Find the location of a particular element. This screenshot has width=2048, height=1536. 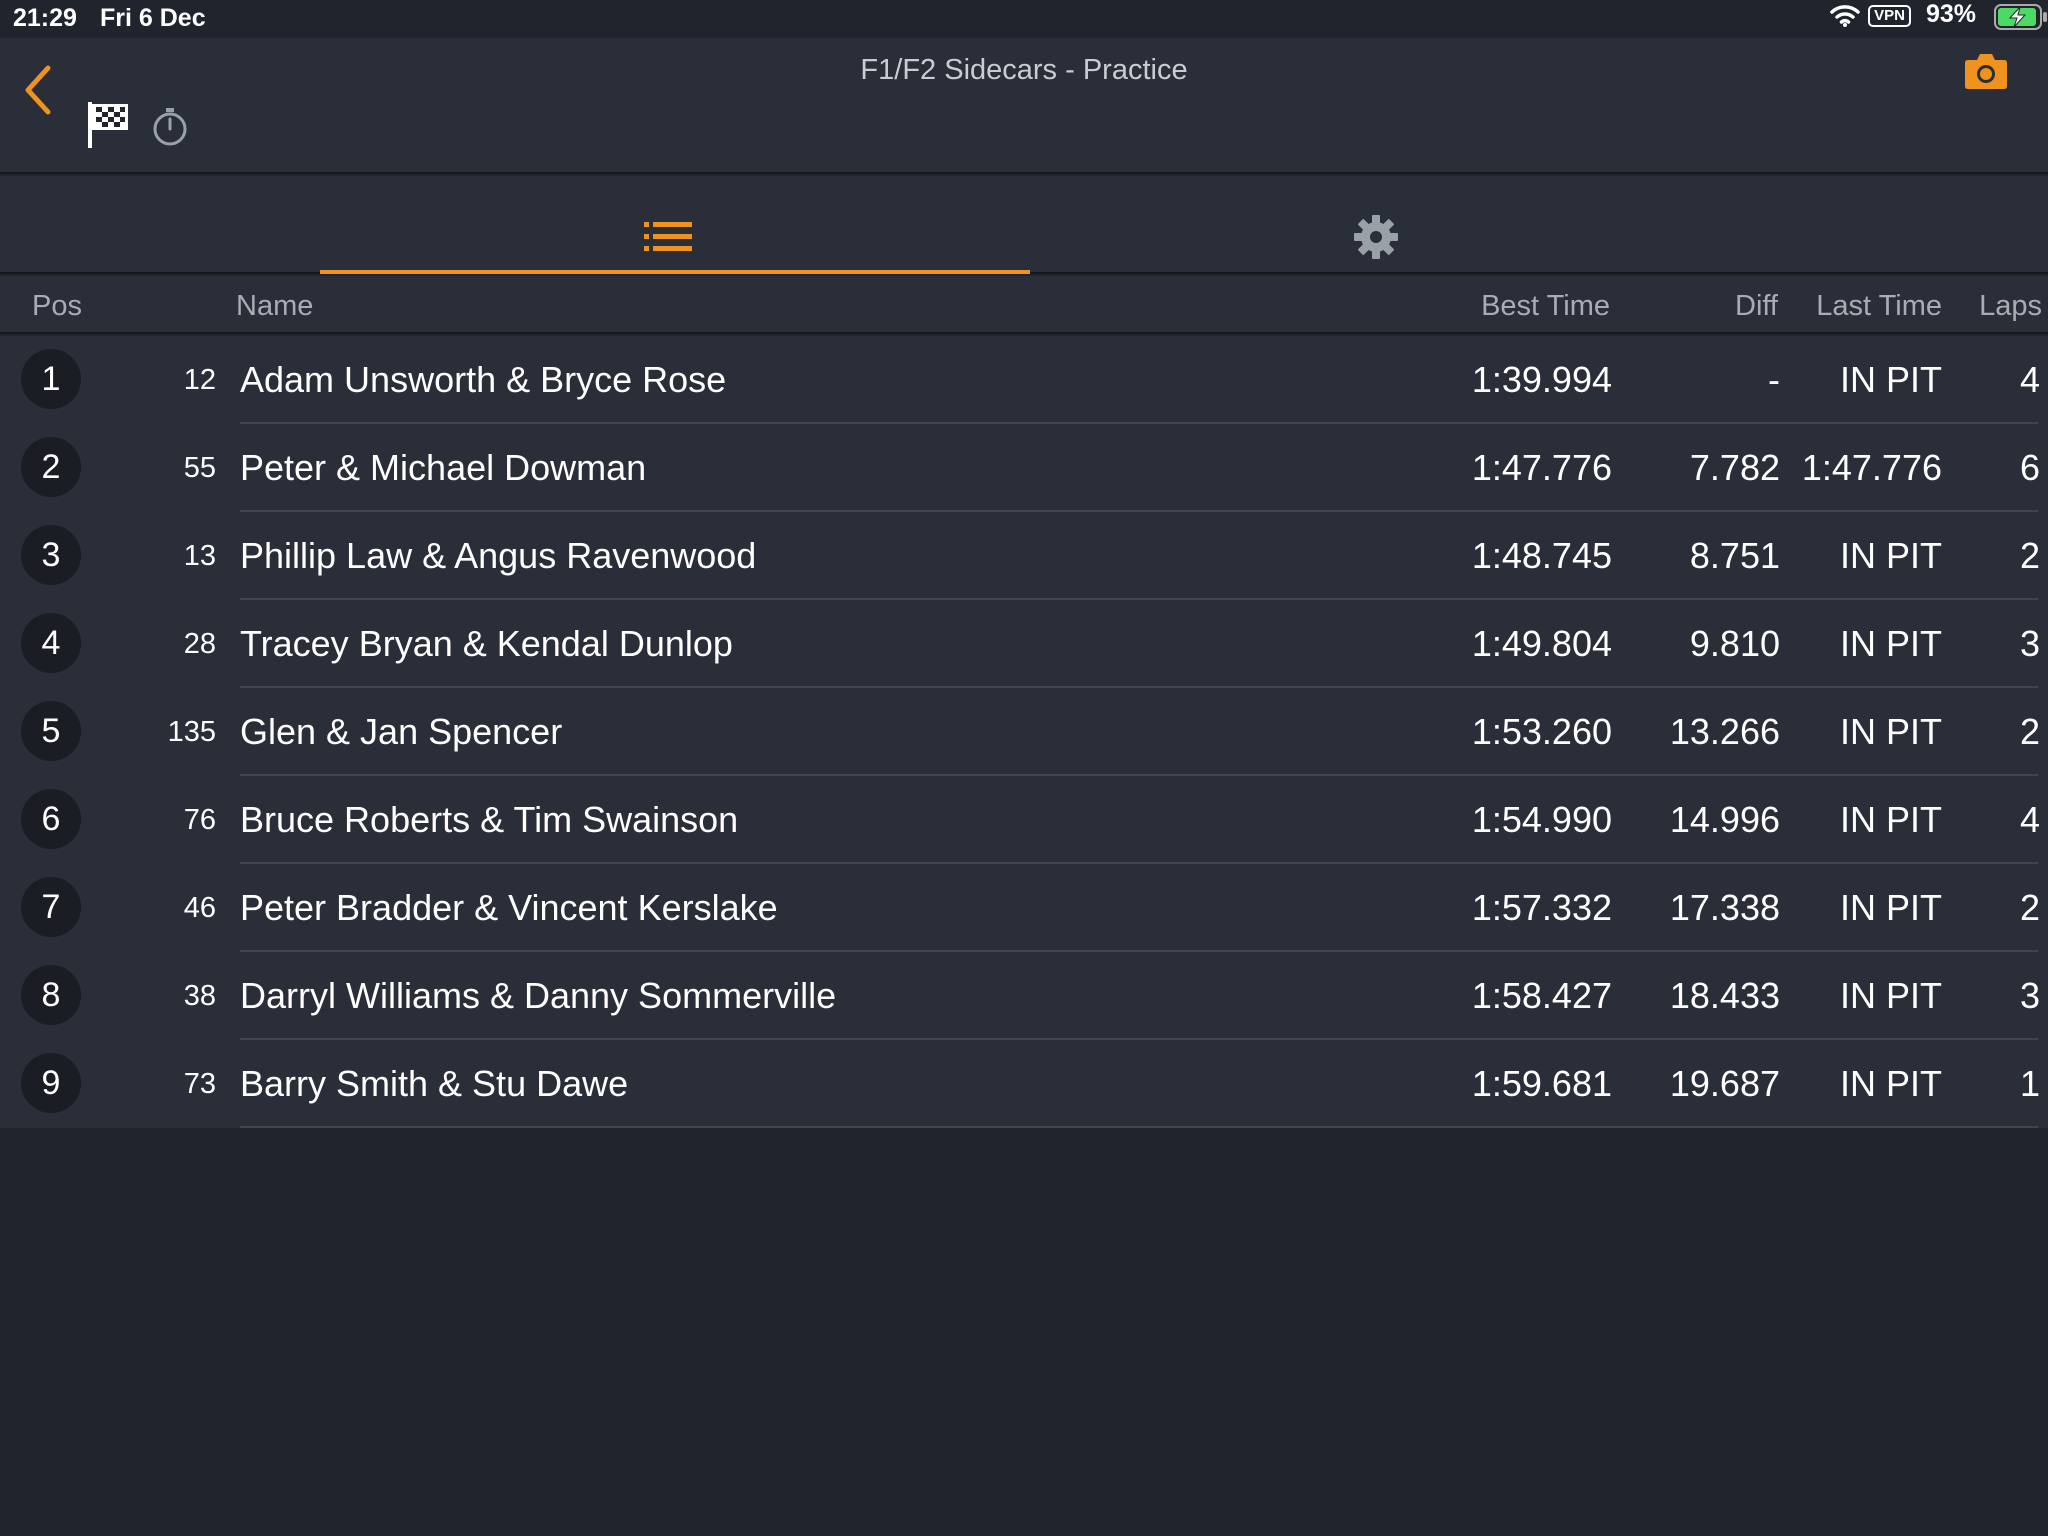

best-time: 1:48.745 is located at coordinates (1541, 555).